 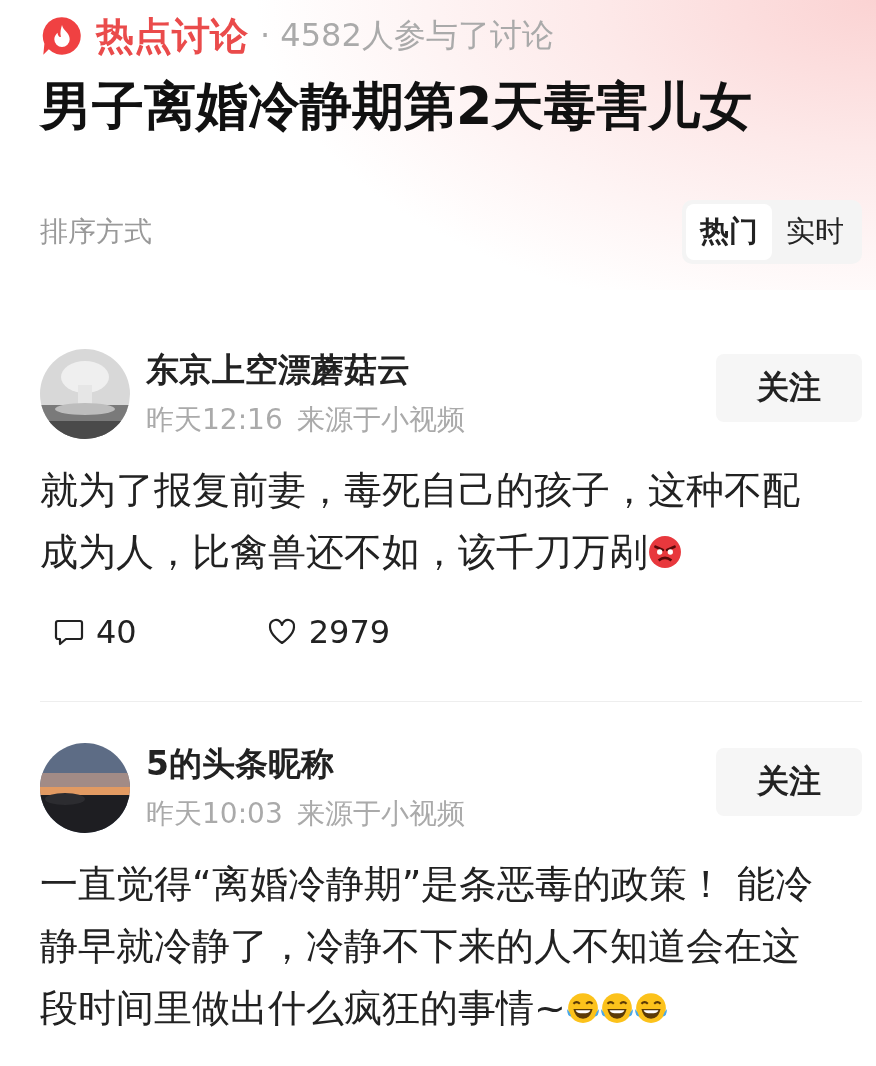 I want to click on comment-text: 成为人，比禽兽还不如，该千刀万剐, so click(x=344, y=552).